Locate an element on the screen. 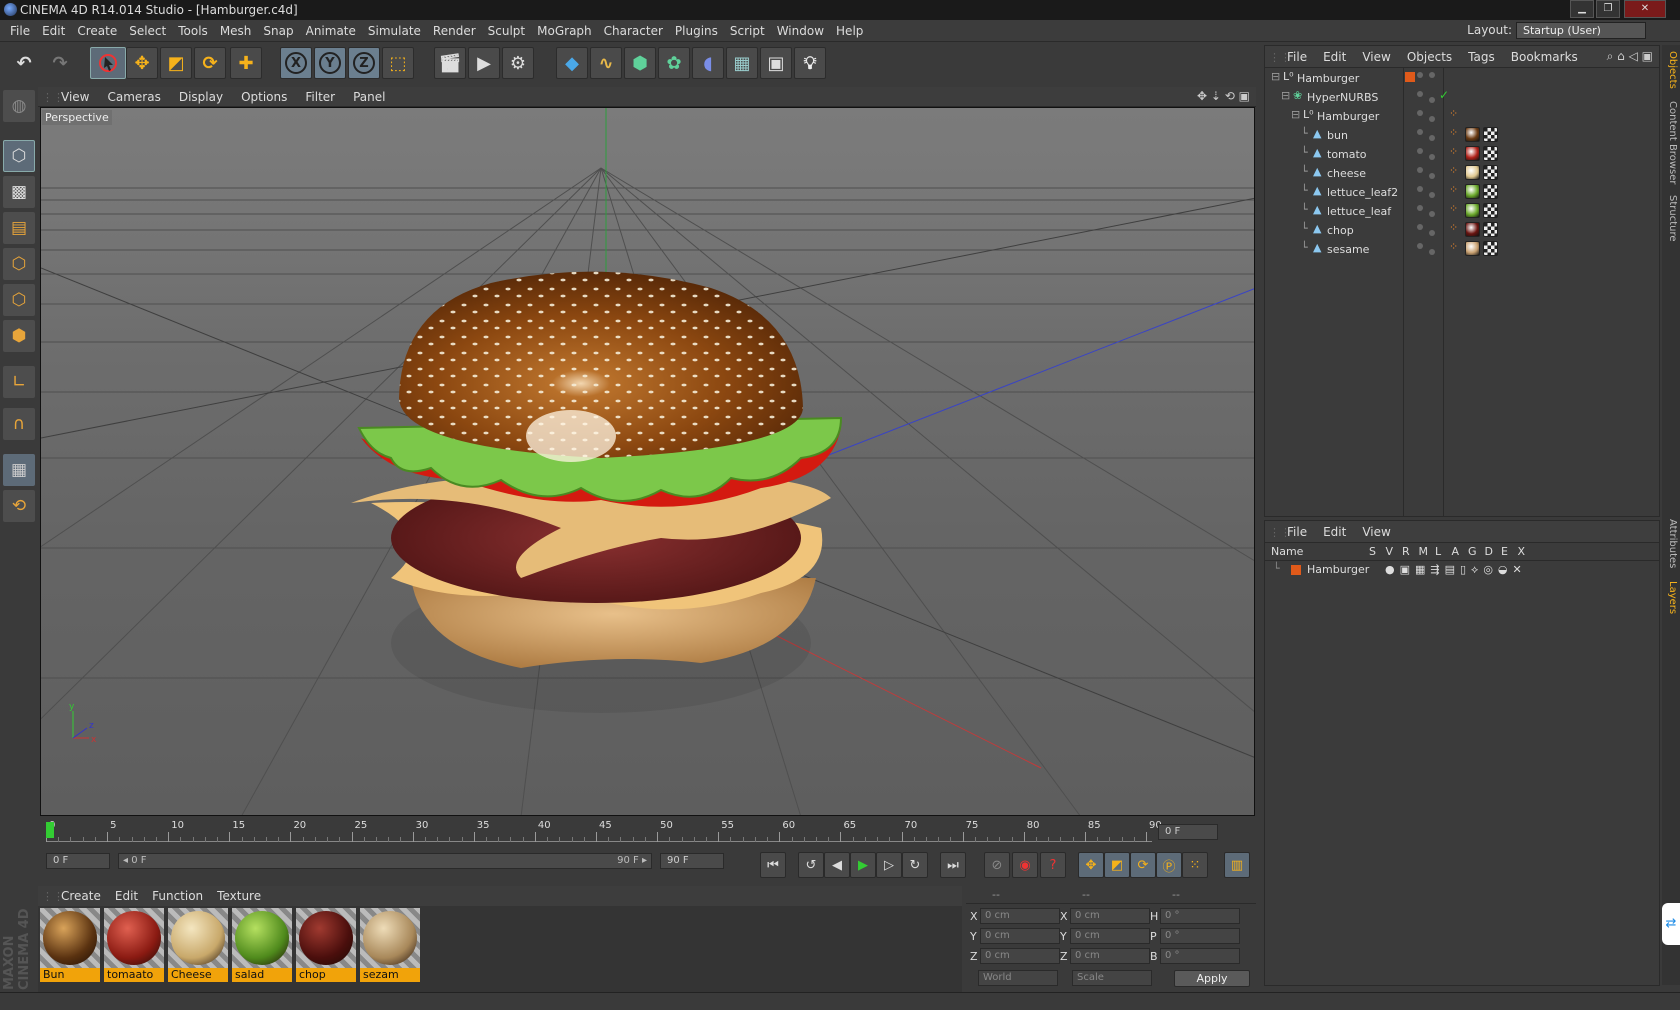 The image size is (1680, 1010). world-dropdown: World is located at coordinates (1018, 978).